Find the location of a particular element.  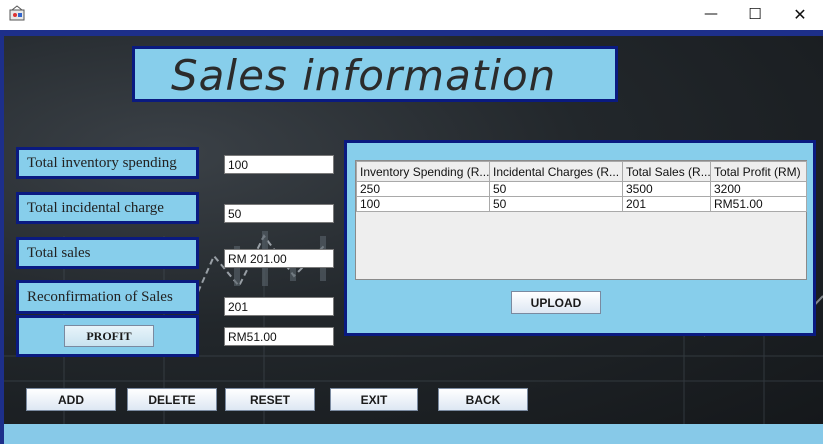

java-app-icon is located at coordinates (17, 13).